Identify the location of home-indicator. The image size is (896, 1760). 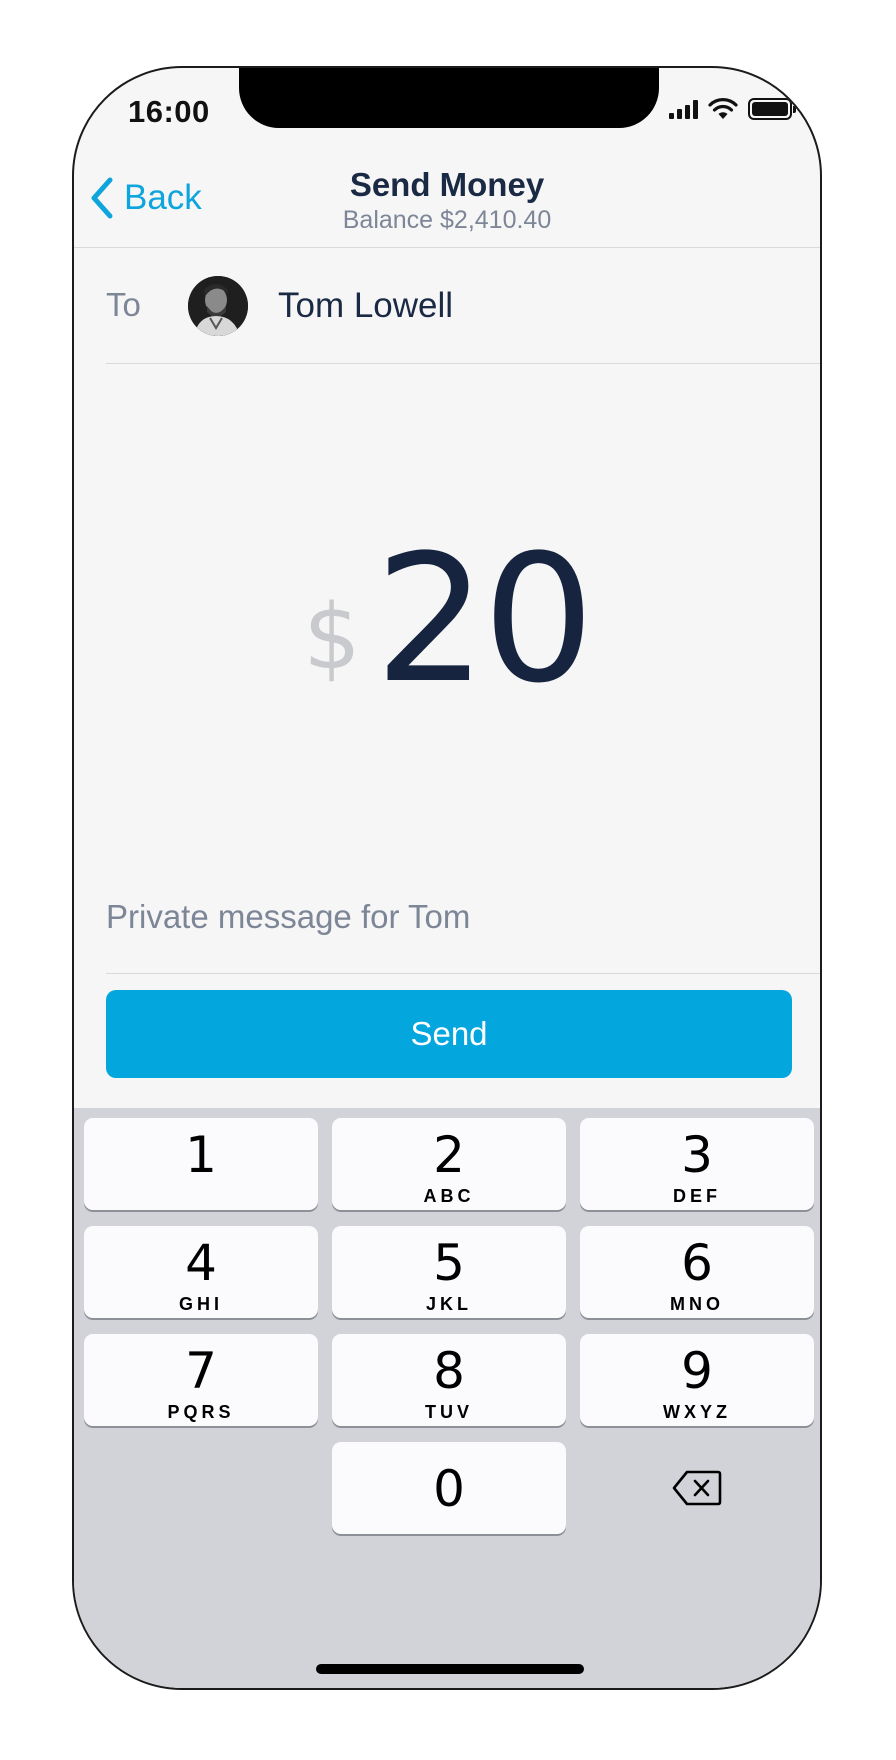
(450, 1669).